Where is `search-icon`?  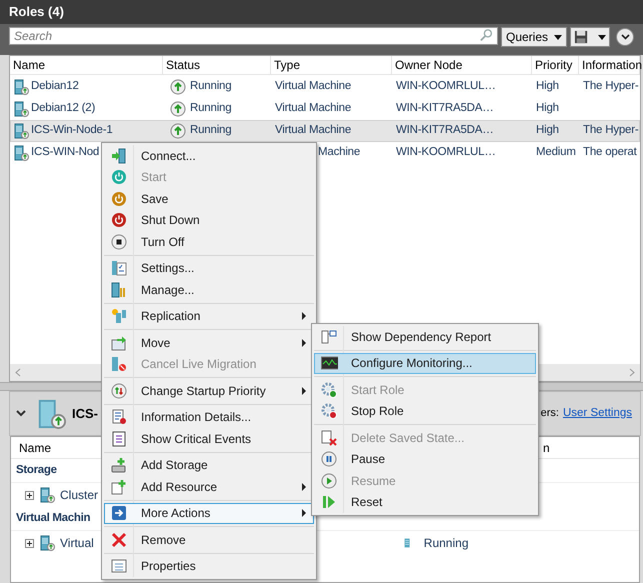
search-icon is located at coordinates (487, 36).